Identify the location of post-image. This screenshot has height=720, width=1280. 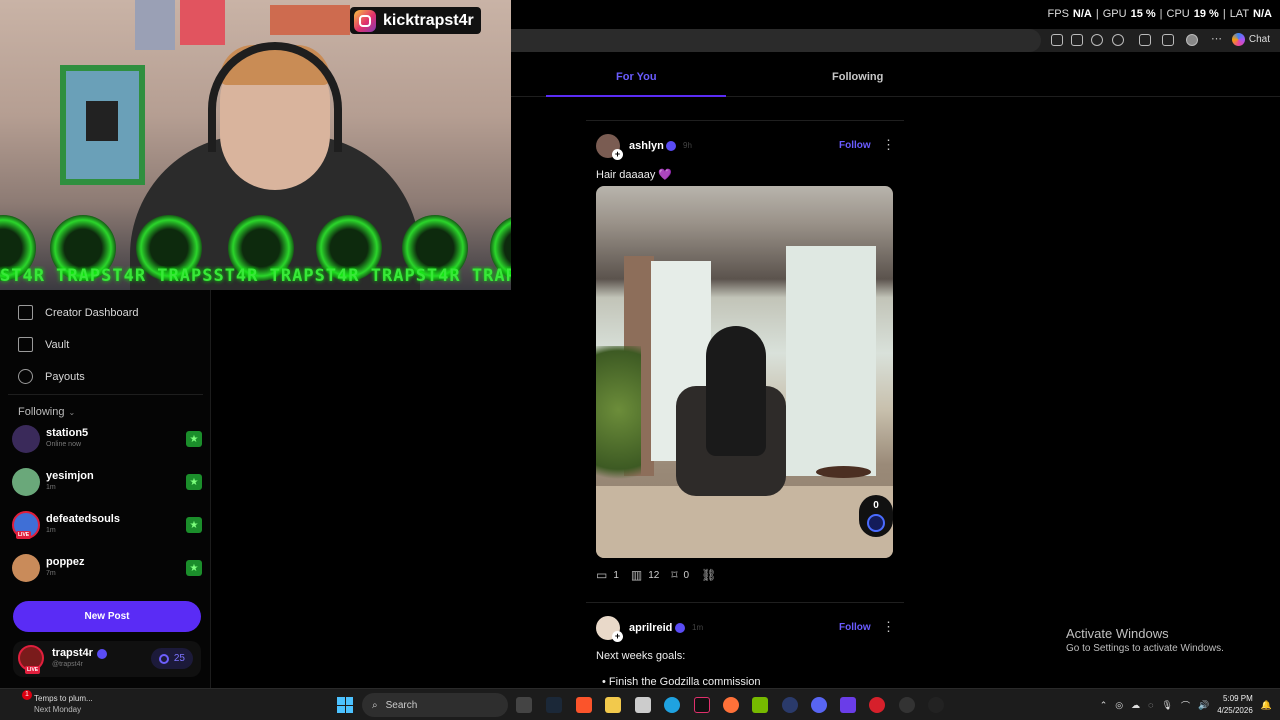
(744, 372).